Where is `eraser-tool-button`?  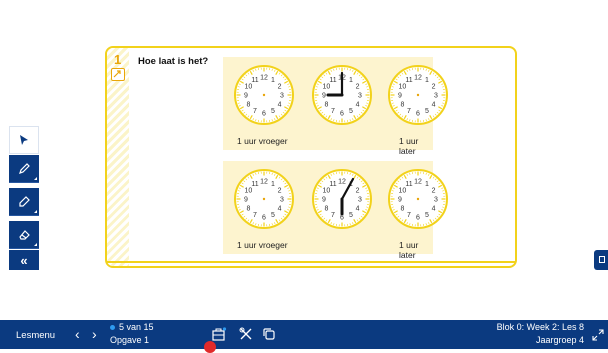
eraser-tool-button is located at coordinates (24, 235).